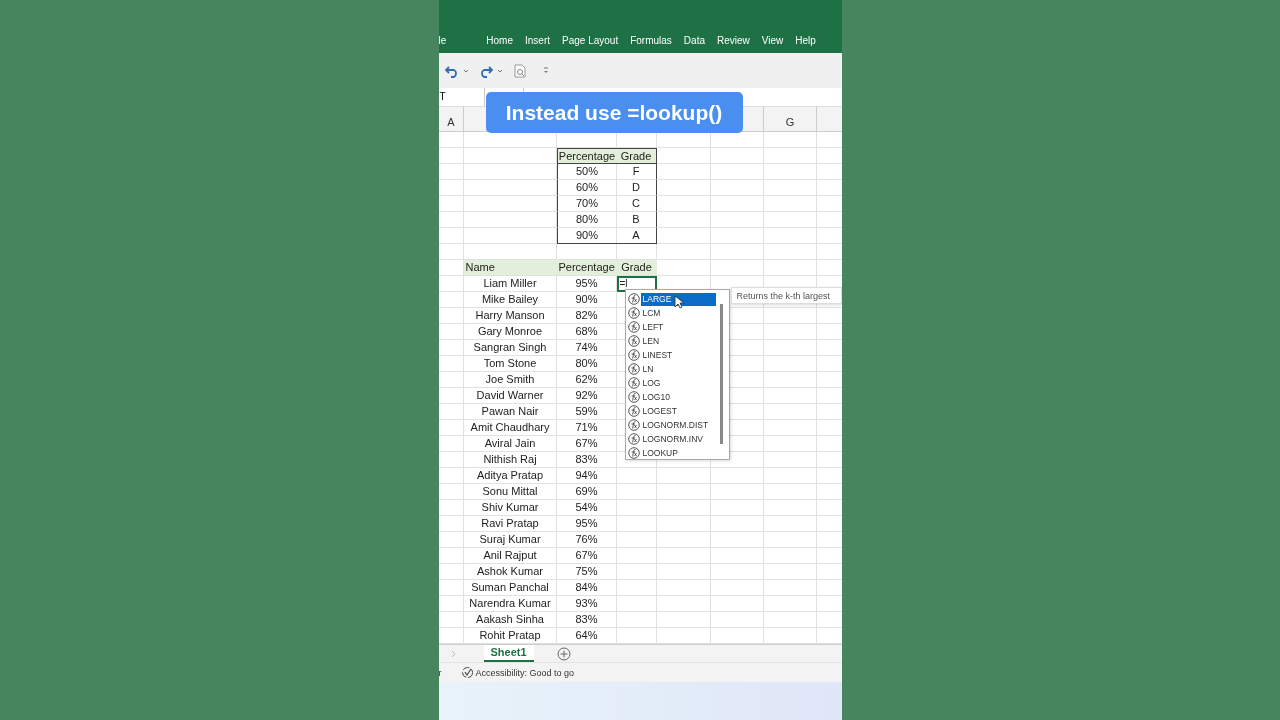  What do you see at coordinates (636, 220) in the screenshot?
I see `table-cell: B` at bounding box center [636, 220].